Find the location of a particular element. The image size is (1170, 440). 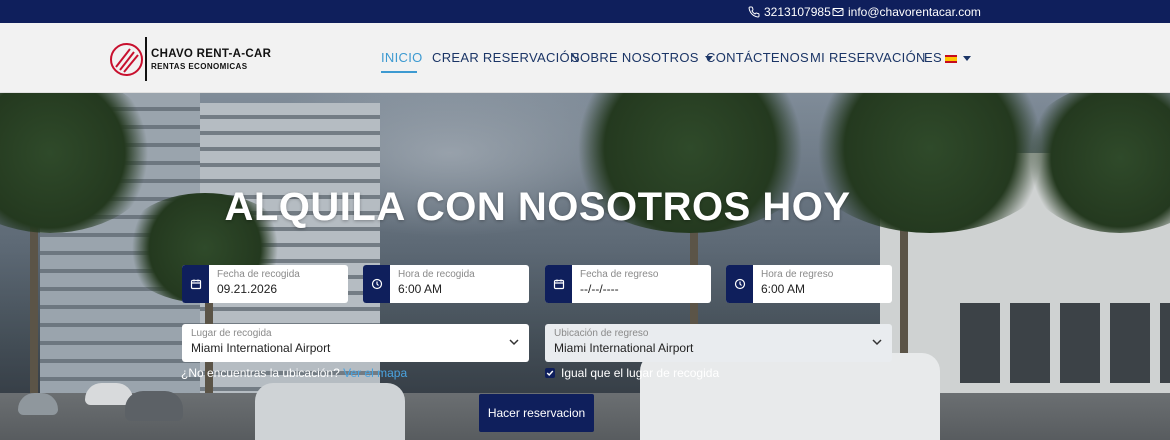

nav-contactenos: CONTÁCTENOS is located at coordinates (757, 57).